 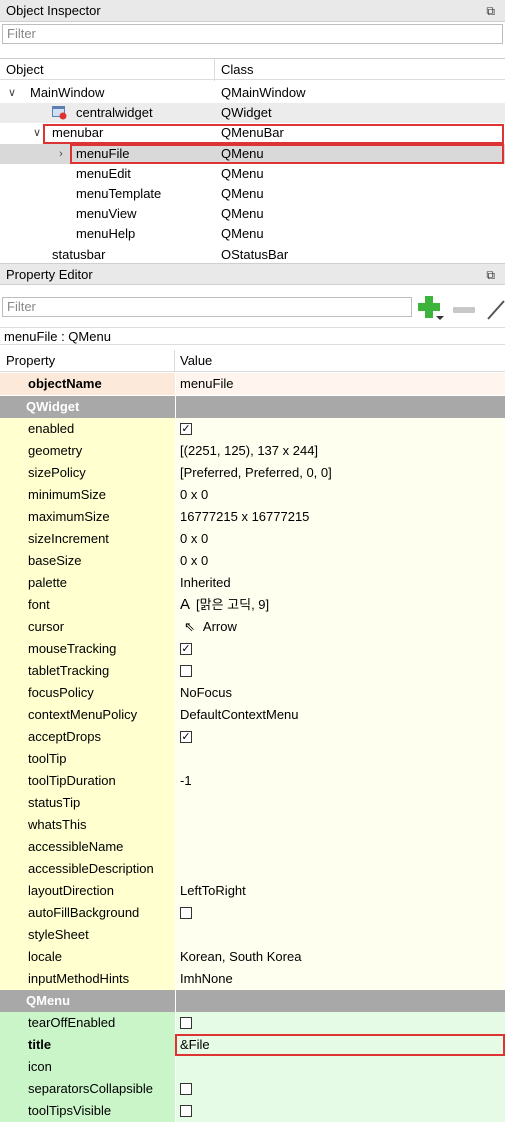 I want to click on prop-row-tooltipsvisible: toolTipsVisible, so click(x=252, y=1111).